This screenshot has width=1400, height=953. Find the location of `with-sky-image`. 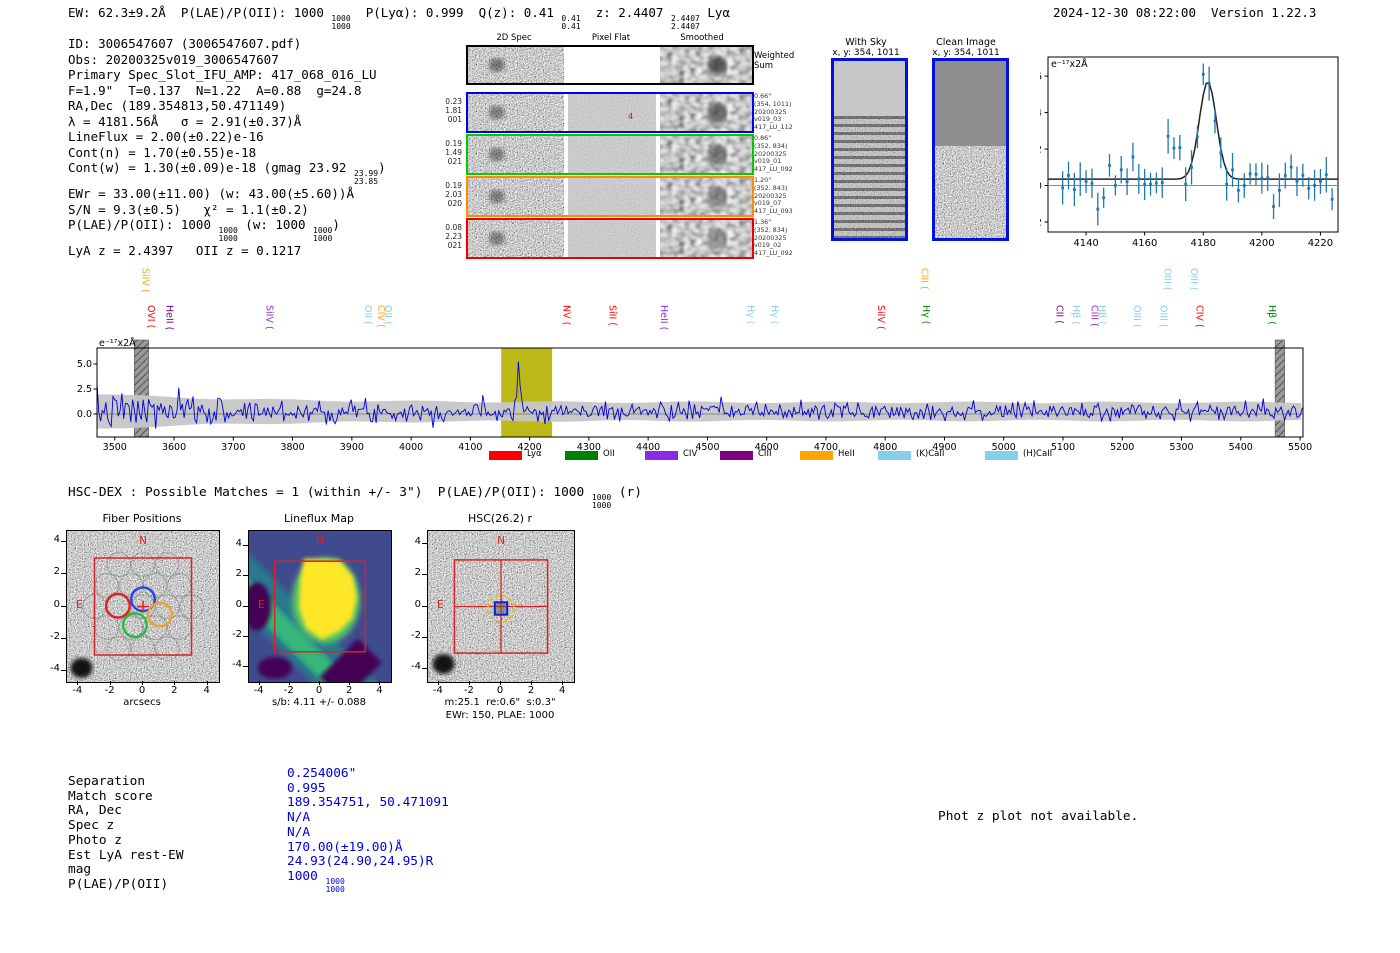

with-sky-image is located at coordinates (869, 149).